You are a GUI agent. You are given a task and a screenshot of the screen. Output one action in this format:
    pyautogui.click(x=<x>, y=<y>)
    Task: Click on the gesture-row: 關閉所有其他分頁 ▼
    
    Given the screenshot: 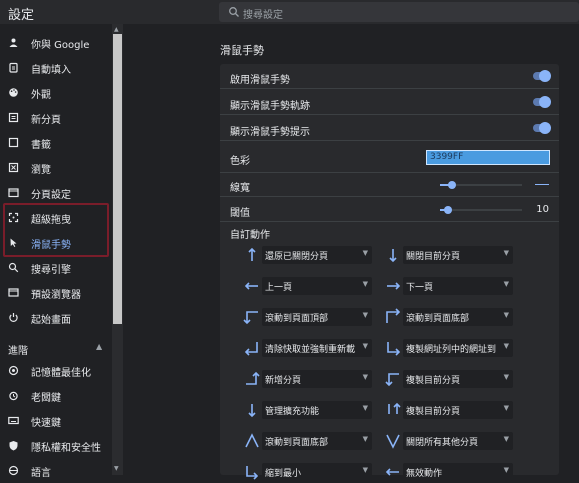 What is the action you would take?
    pyautogui.click(x=449, y=441)
    